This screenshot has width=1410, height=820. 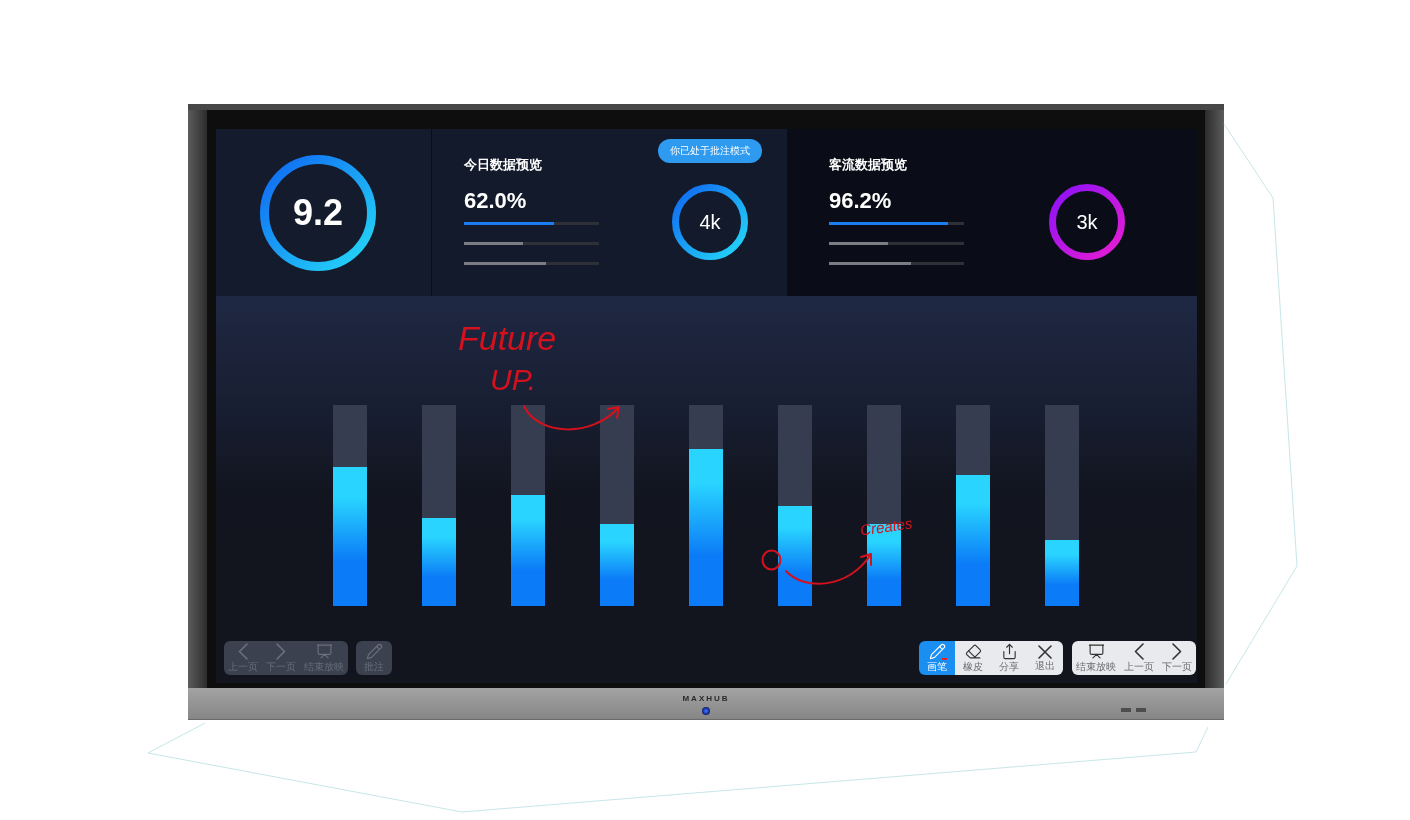 I want to click on percent-value: 62.0%, so click(x=496, y=201).